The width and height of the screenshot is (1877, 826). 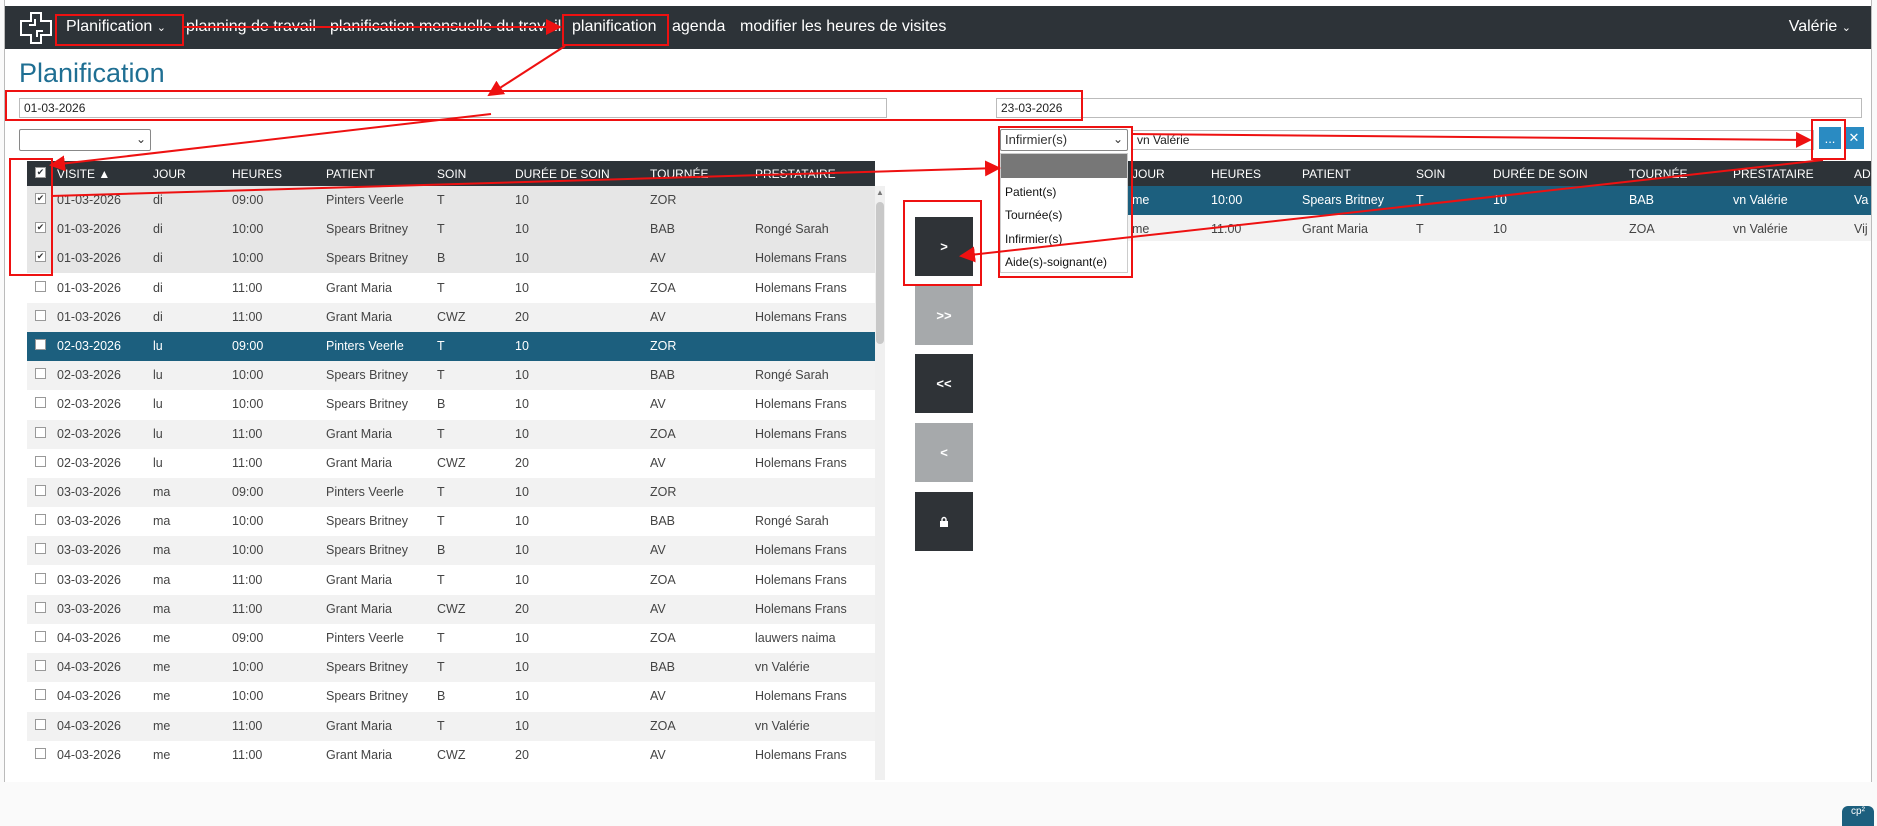 I want to click on person-field: vn Valérie, so click(x=1473, y=140).